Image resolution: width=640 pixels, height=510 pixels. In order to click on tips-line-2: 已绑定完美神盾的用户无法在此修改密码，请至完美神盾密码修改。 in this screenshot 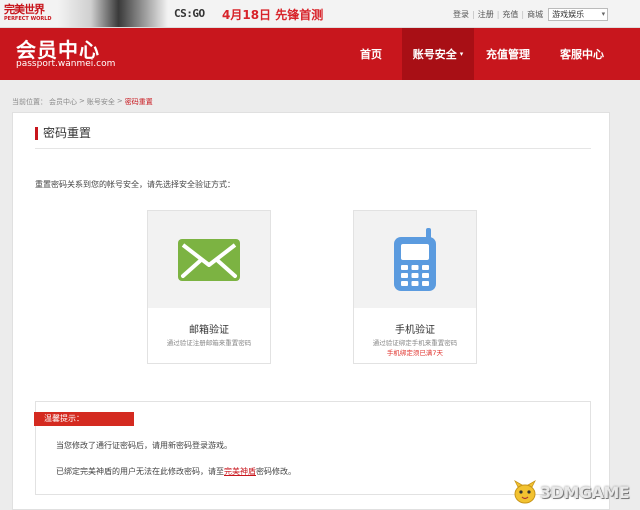, I will do `click(176, 471)`.